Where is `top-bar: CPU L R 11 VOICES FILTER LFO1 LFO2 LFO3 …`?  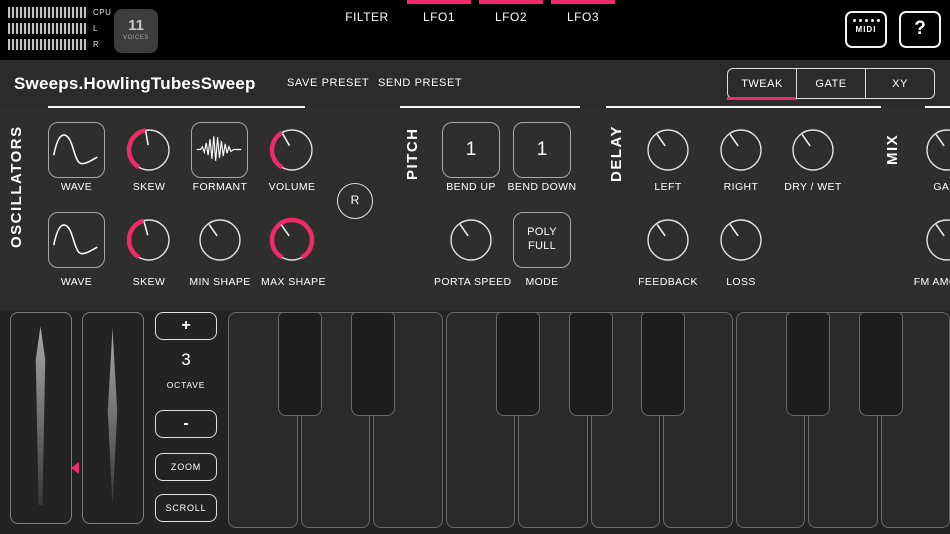
top-bar: CPU L R 11 VOICES FILTER LFO1 LFO2 LFO3 … is located at coordinates (475, 30).